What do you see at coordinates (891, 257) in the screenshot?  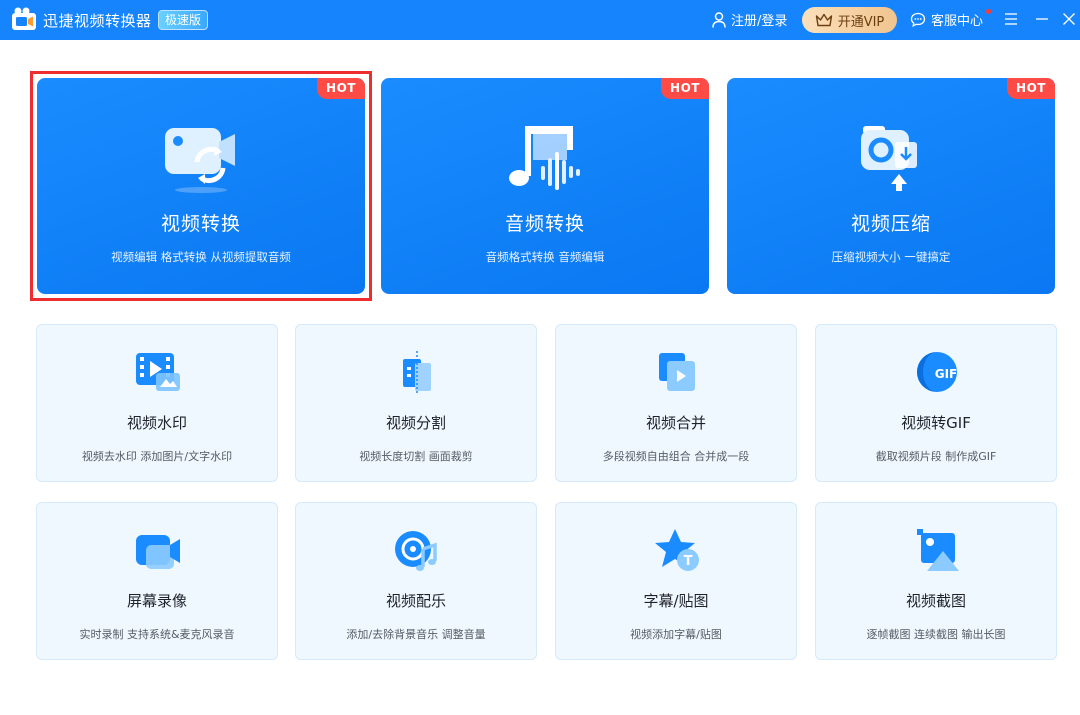 I see `feature-desc: 压缩视频大小 一键搞定` at bounding box center [891, 257].